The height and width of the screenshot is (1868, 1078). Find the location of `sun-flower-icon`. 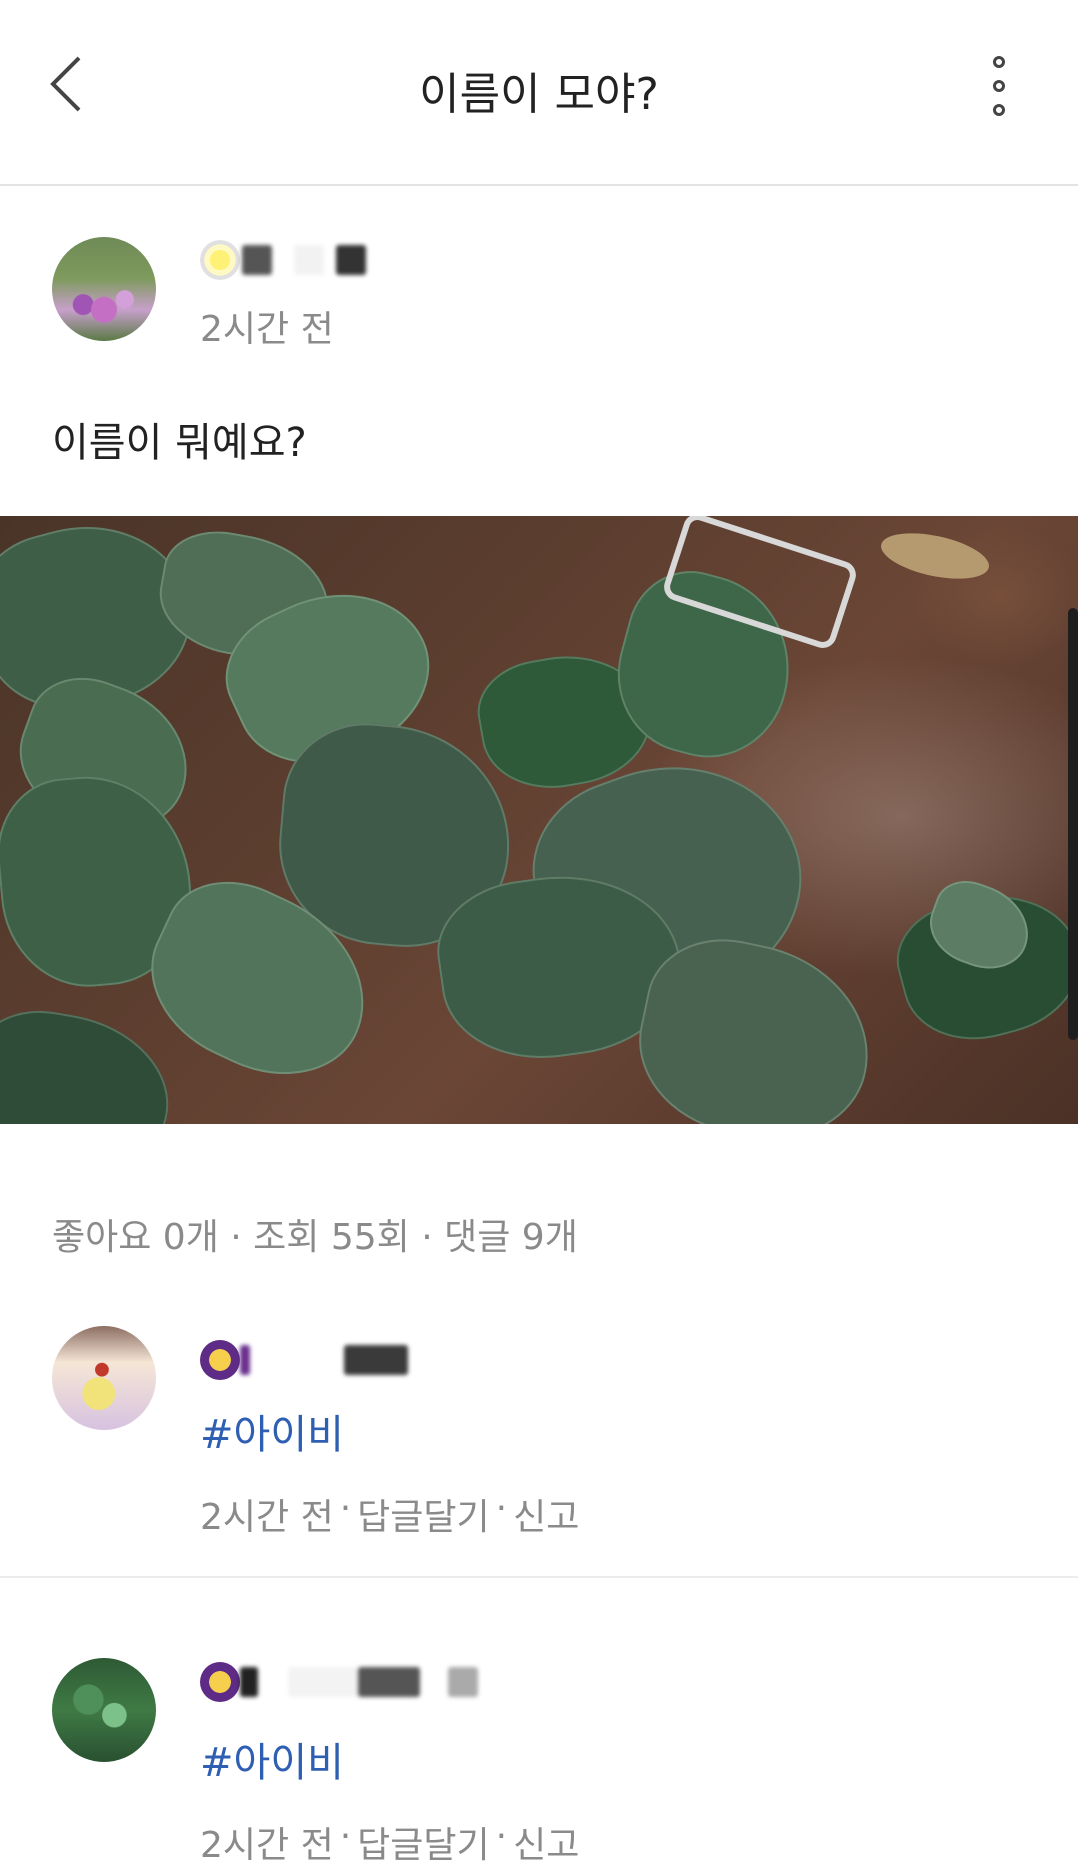

sun-flower-icon is located at coordinates (220, 260).